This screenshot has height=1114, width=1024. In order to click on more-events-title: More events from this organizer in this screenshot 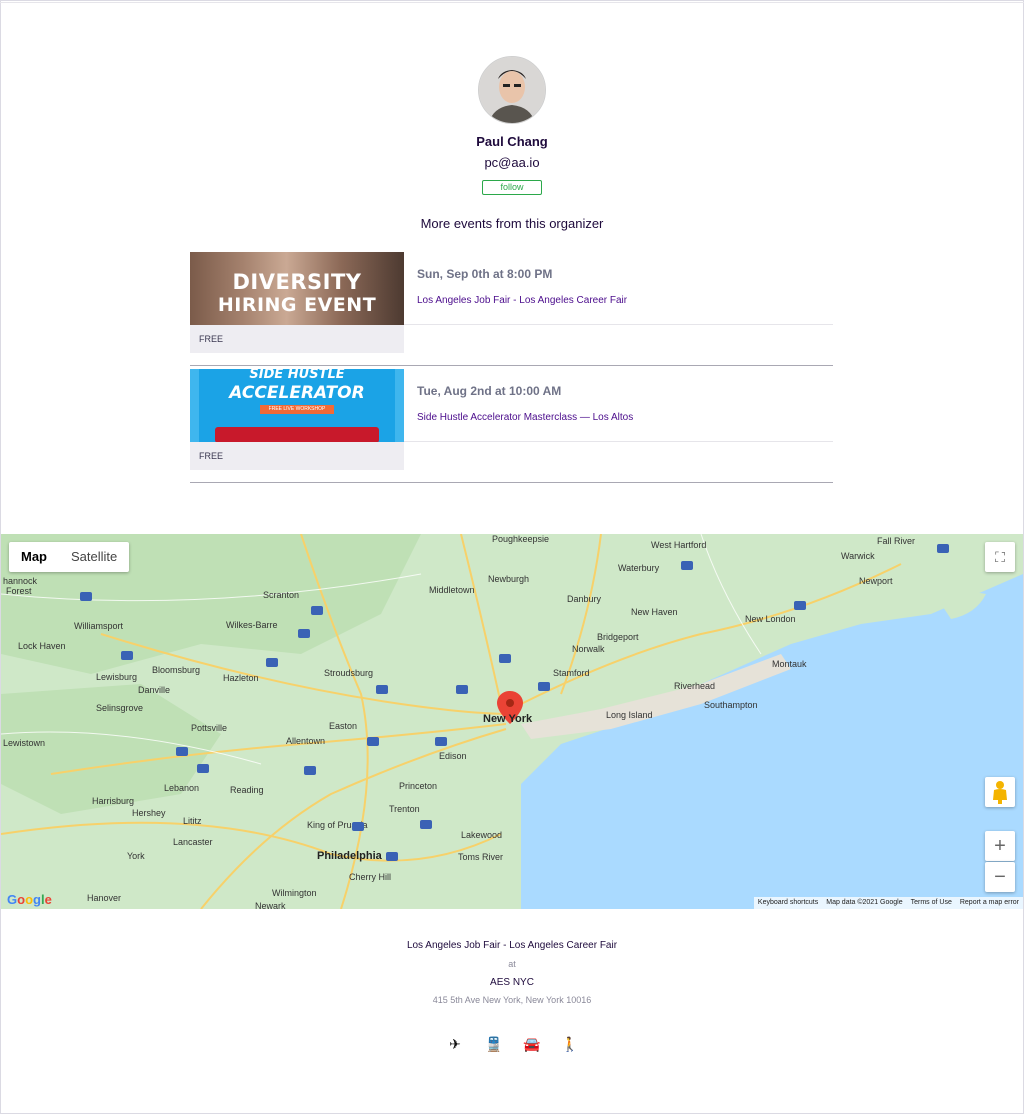, I will do `click(512, 223)`.